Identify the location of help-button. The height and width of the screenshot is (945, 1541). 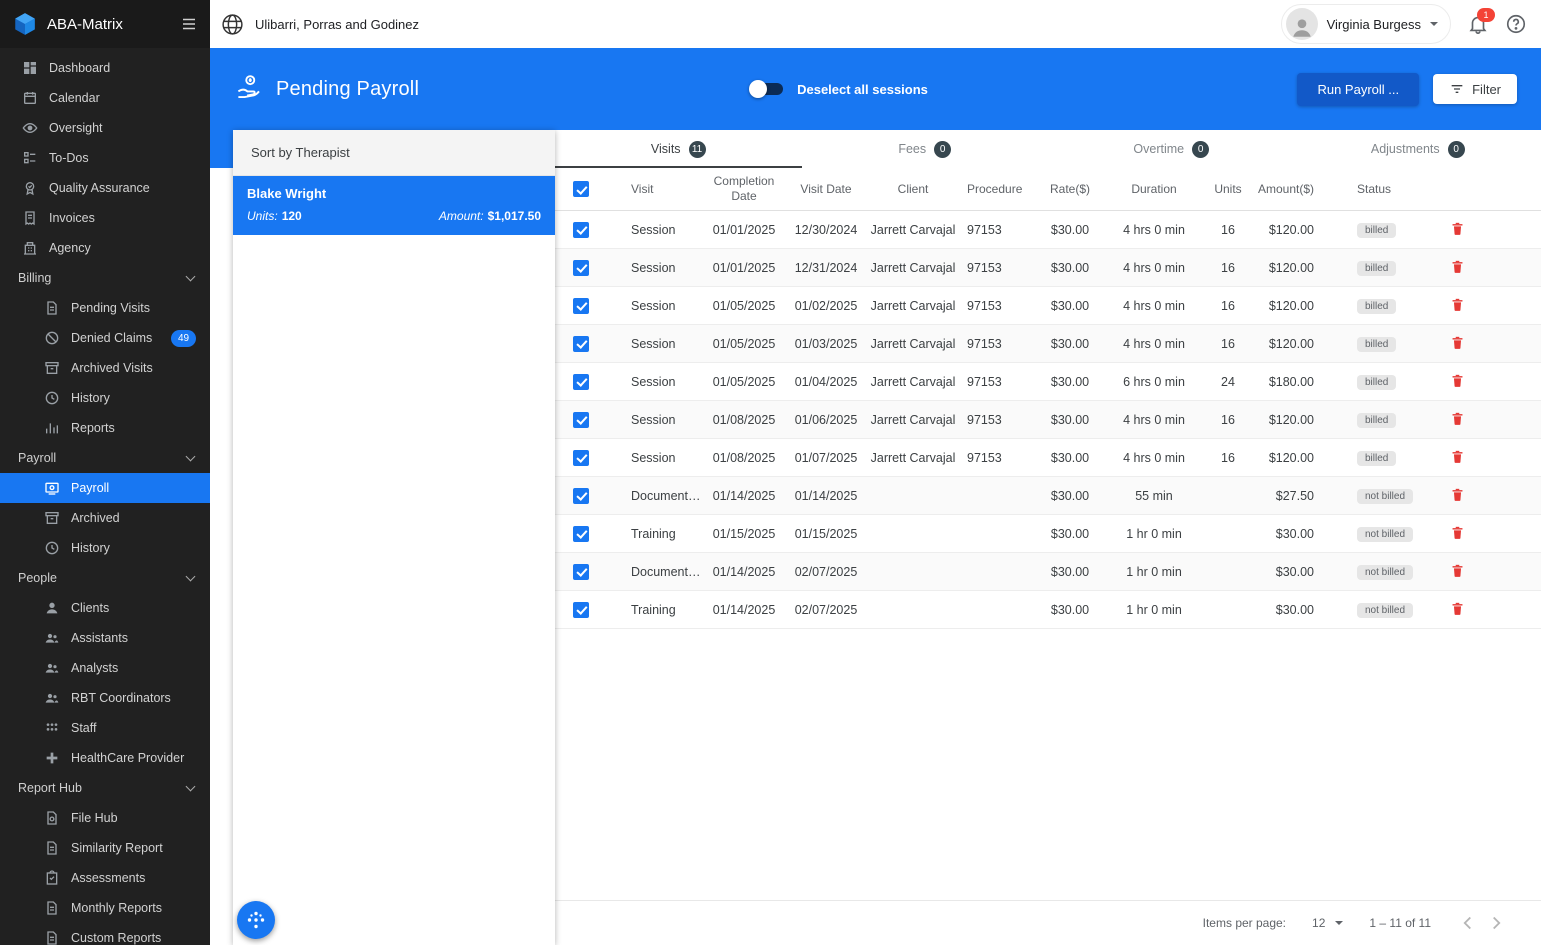
(1516, 24).